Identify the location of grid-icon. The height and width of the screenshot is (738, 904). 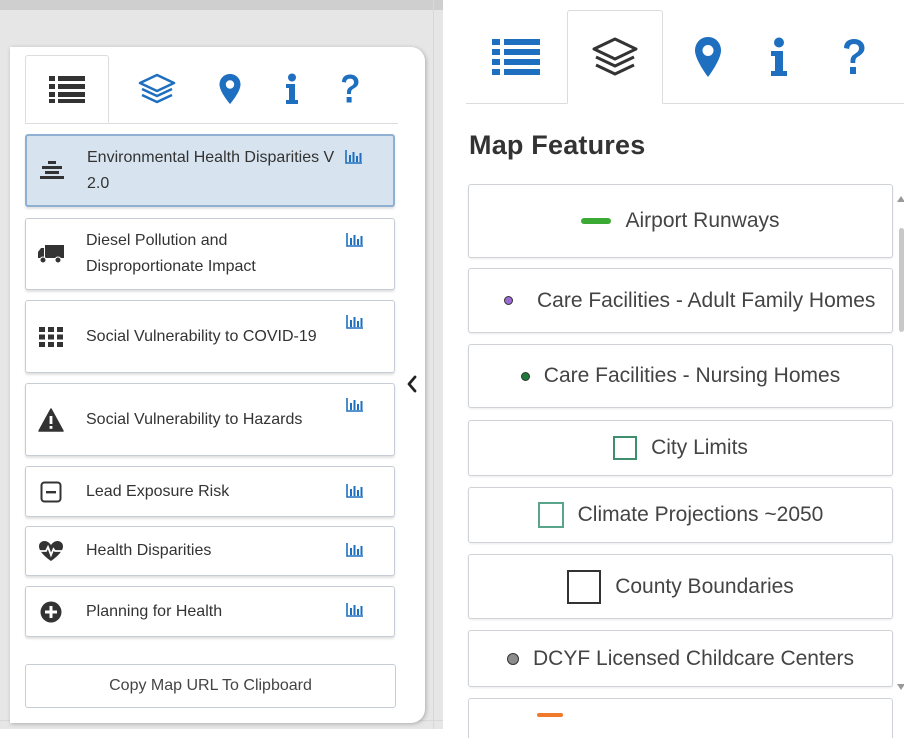
(51, 337).